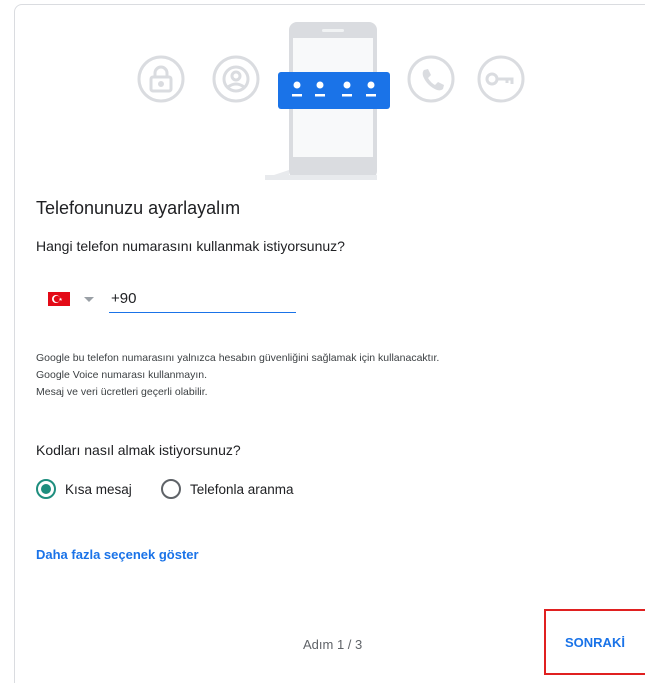 The image size is (645, 683). What do you see at coordinates (138, 450) in the screenshot?
I see `code-method-question: Kodları nasıl almak istiyorsunuz?` at bounding box center [138, 450].